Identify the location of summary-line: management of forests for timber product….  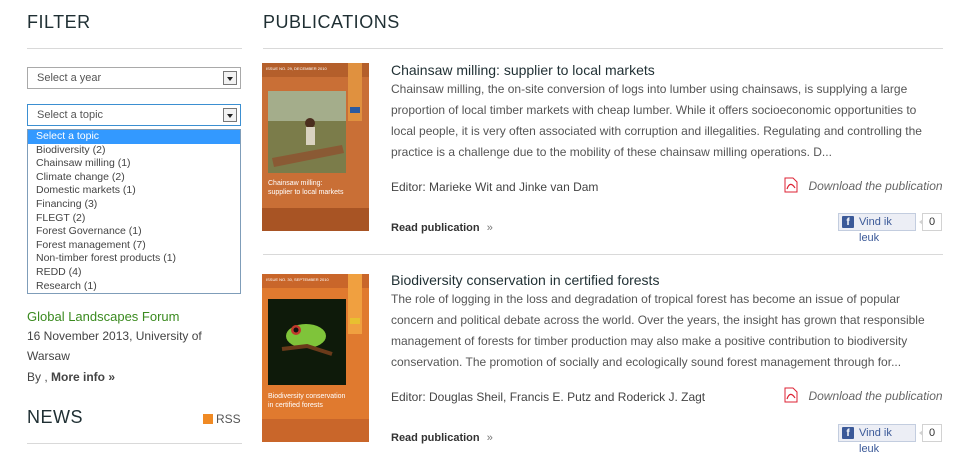
(649, 341).